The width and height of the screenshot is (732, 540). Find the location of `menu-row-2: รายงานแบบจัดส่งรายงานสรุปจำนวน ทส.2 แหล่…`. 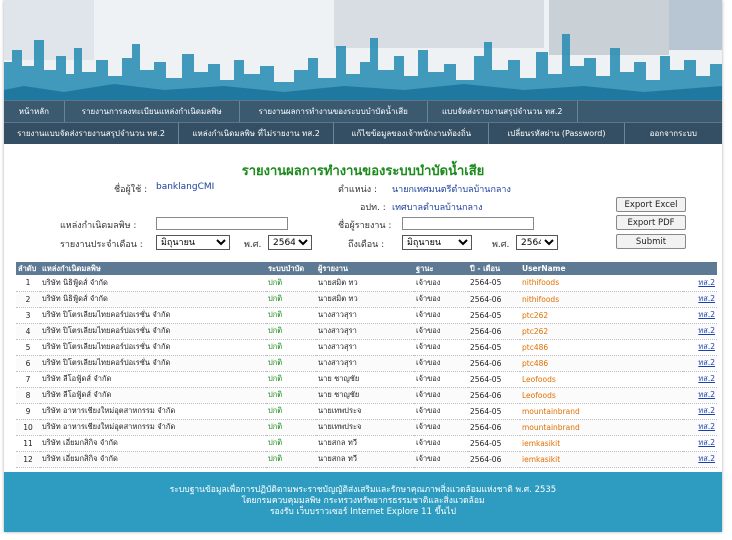

menu-row-2: รายงานแบบจัดส่งรายงานสรุปจำนวน ทส.2 แหล่… is located at coordinates (363, 133).